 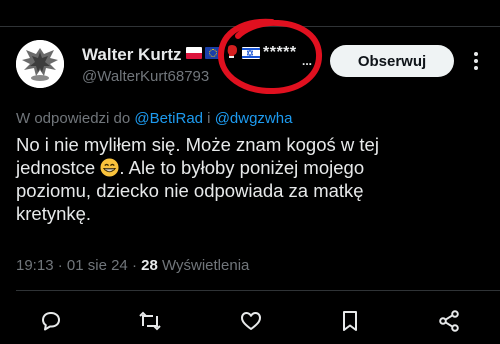 What do you see at coordinates (190, 190) in the screenshot?
I see `tweet-line: poziomu, dziecko nie odpowiada za matkę` at bounding box center [190, 190].